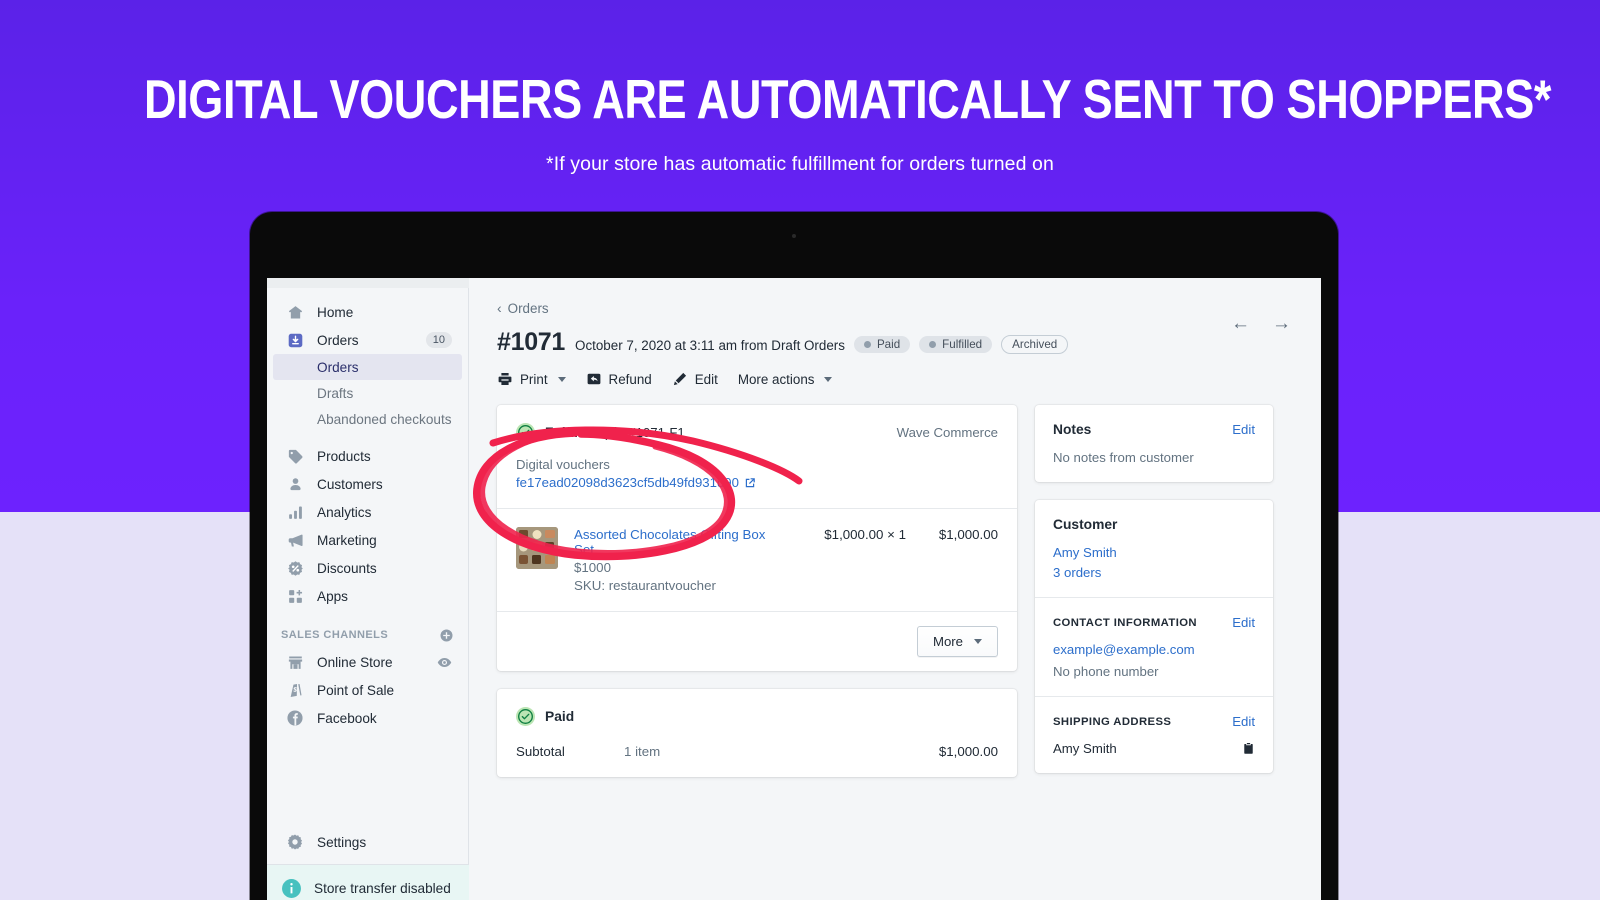 The width and height of the screenshot is (1600, 900). I want to click on notes-edit-link: Edit, so click(1243, 429).